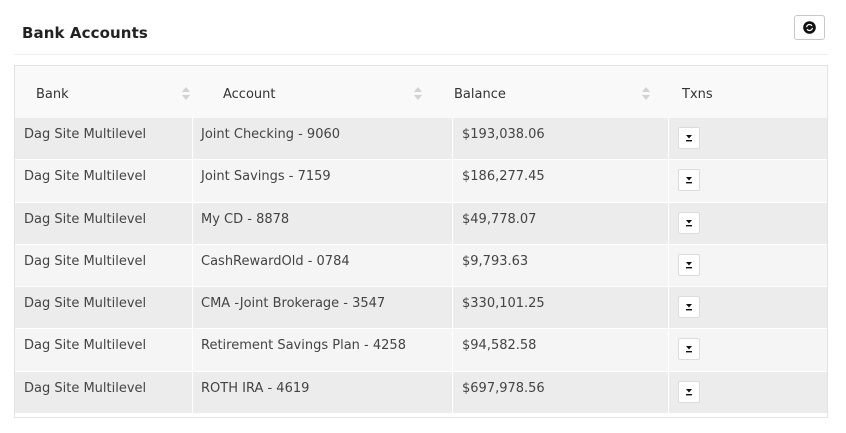 The image size is (846, 433). I want to click on account-cell: My CD - 8878, so click(322, 223).